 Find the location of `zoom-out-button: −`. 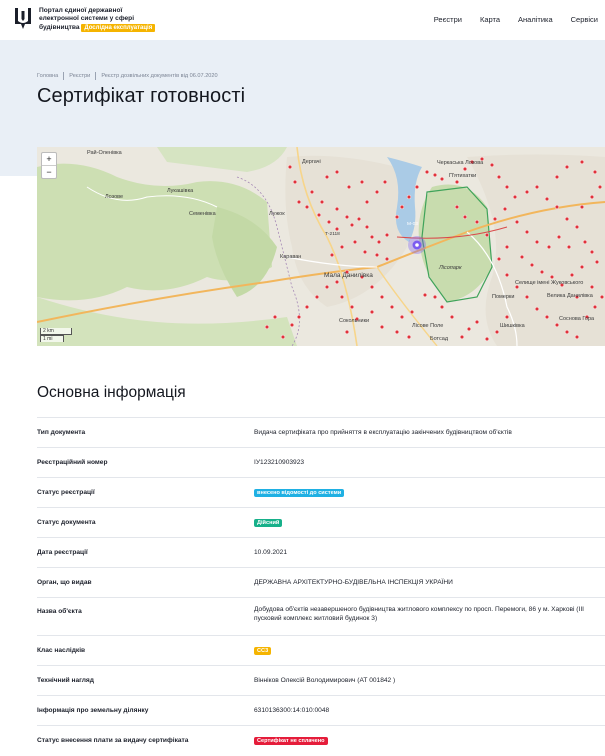

zoom-out-button: − is located at coordinates (49, 171).